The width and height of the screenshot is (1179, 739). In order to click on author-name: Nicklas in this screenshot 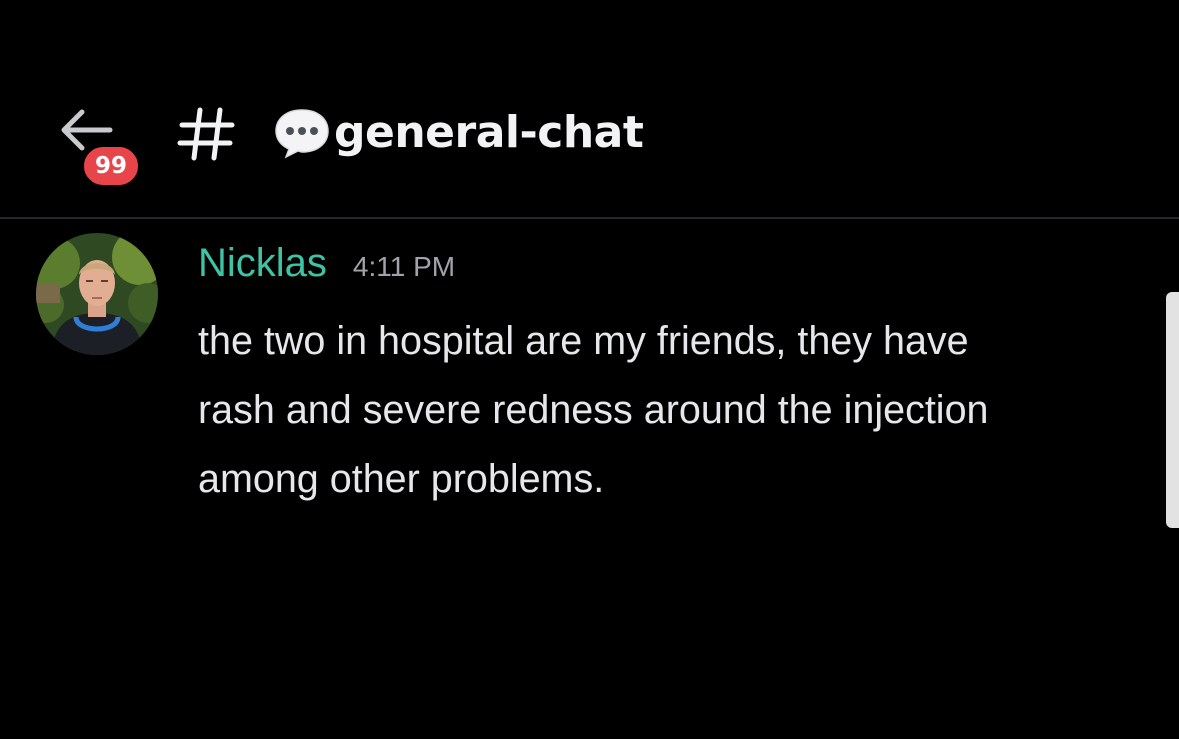, I will do `click(262, 263)`.